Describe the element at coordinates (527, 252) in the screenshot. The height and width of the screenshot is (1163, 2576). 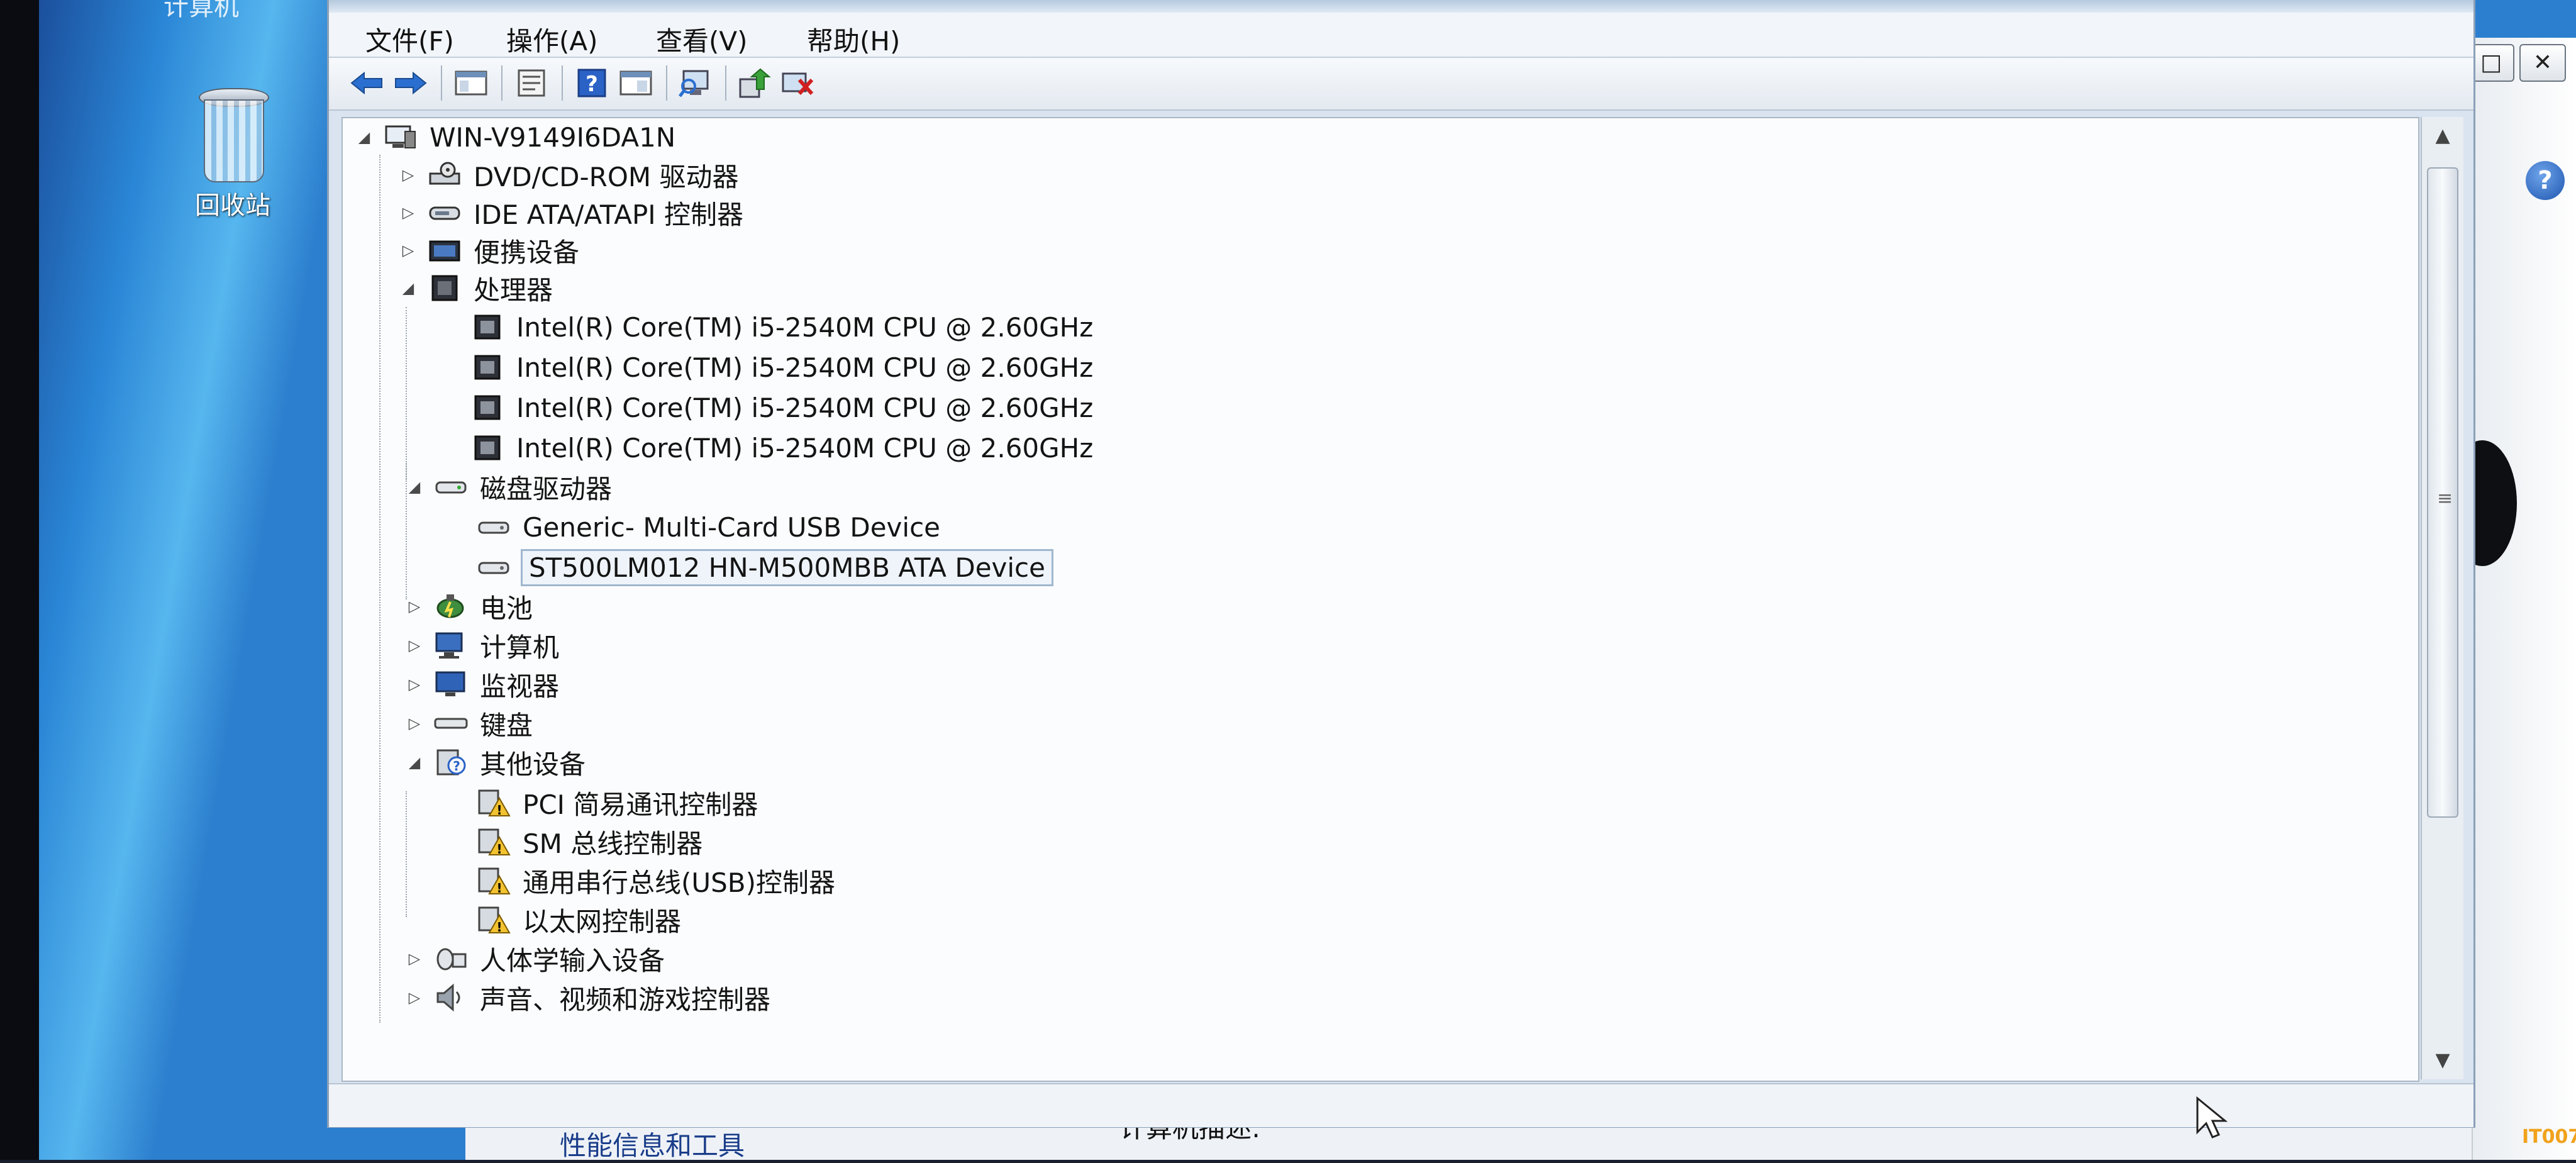
I see `tree-item-label: 便携设备` at that location.